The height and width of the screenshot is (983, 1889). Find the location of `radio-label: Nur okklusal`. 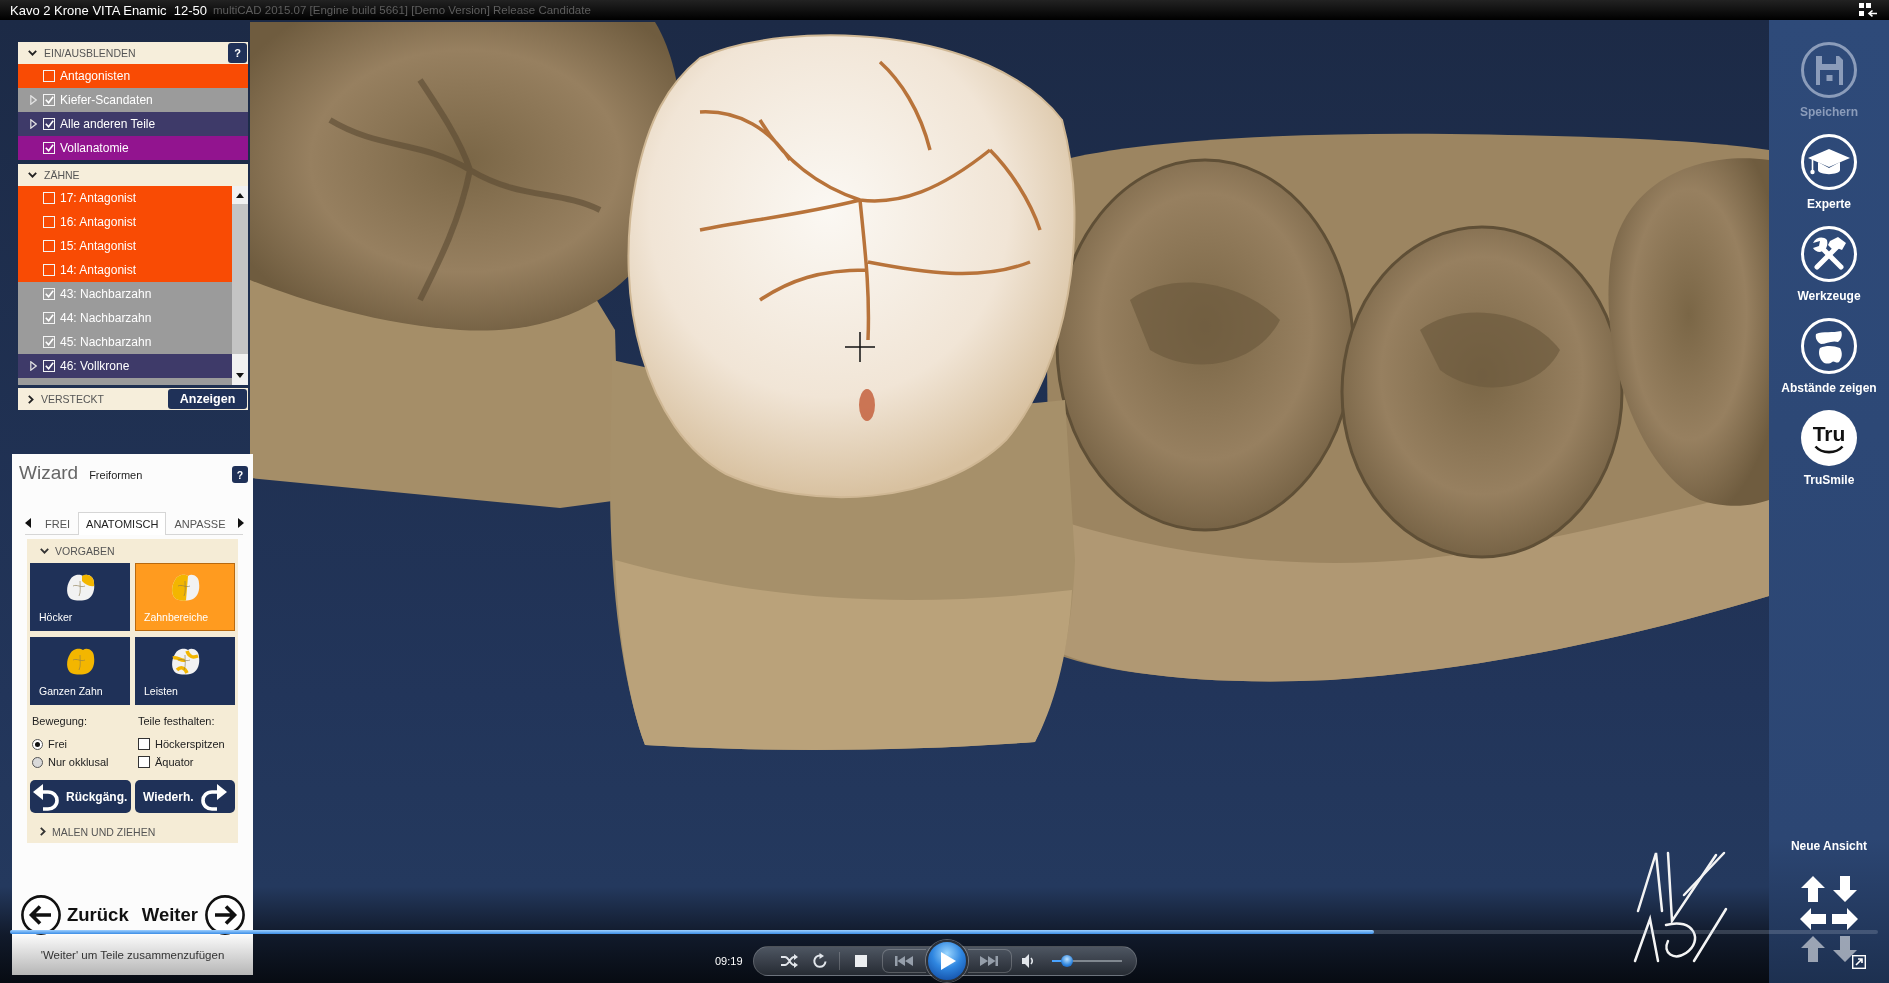

radio-label: Nur okklusal is located at coordinates (78, 762).